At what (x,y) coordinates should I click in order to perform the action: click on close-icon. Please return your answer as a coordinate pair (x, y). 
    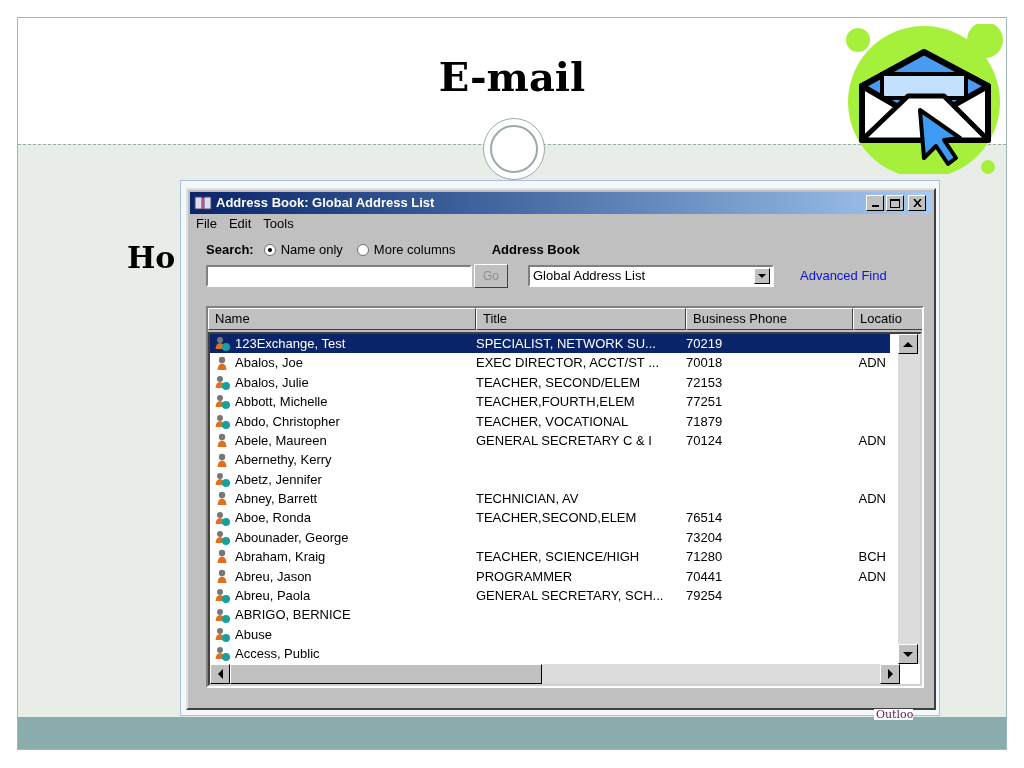
    Looking at the image, I should click on (917, 203).